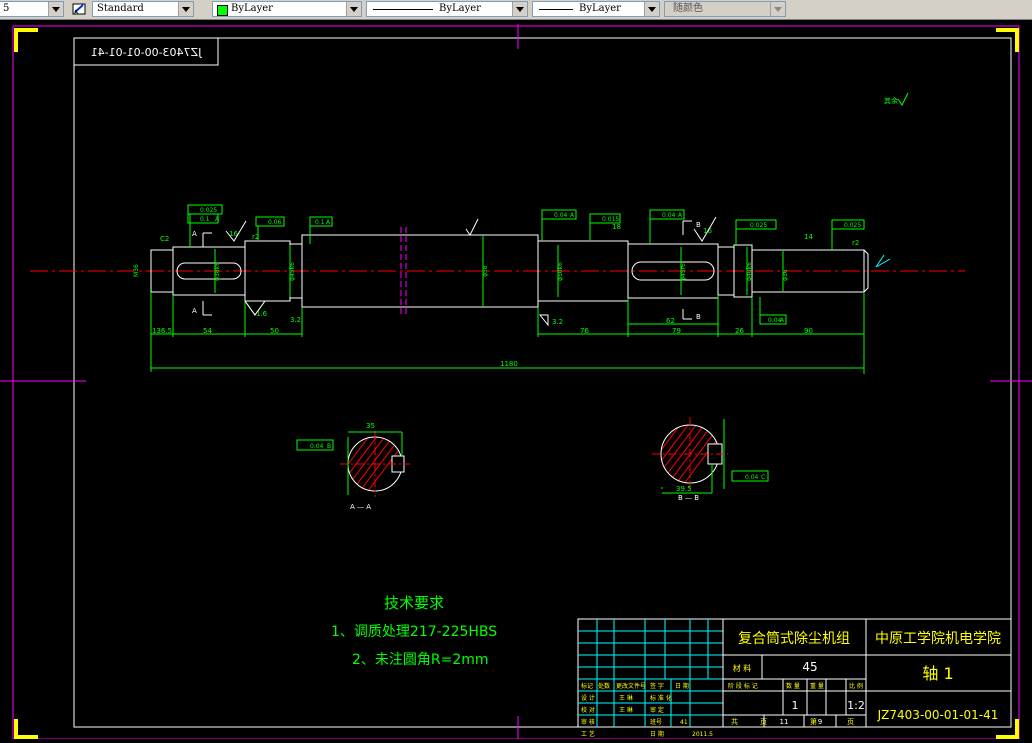  What do you see at coordinates (588, 698) in the screenshot?
I see `role-label: 设 计` at bounding box center [588, 698].